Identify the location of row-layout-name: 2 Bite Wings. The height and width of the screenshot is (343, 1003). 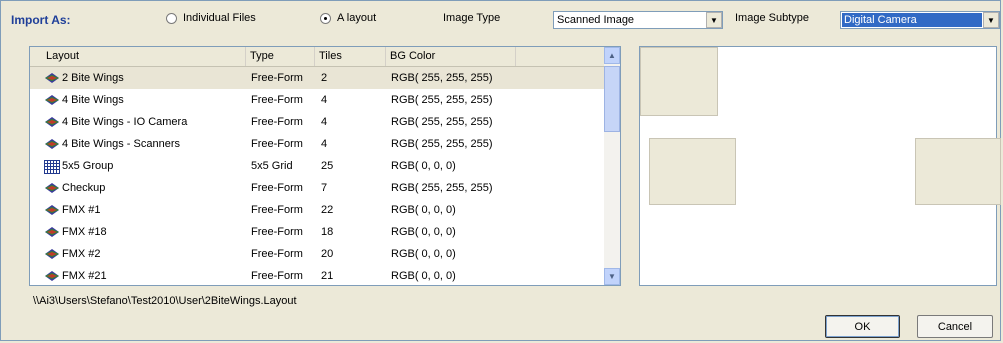
(93, 78).